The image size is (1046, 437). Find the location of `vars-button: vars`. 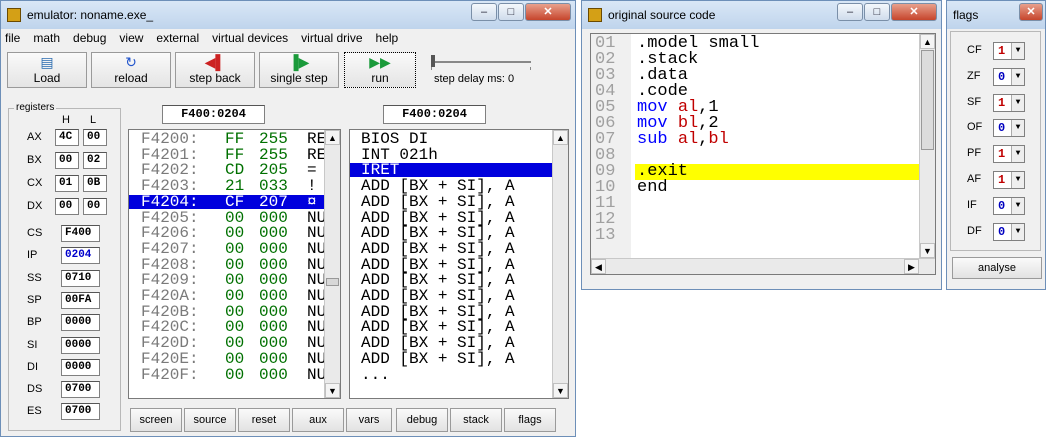

vars-button: vars is located at coordinates (369, 420).